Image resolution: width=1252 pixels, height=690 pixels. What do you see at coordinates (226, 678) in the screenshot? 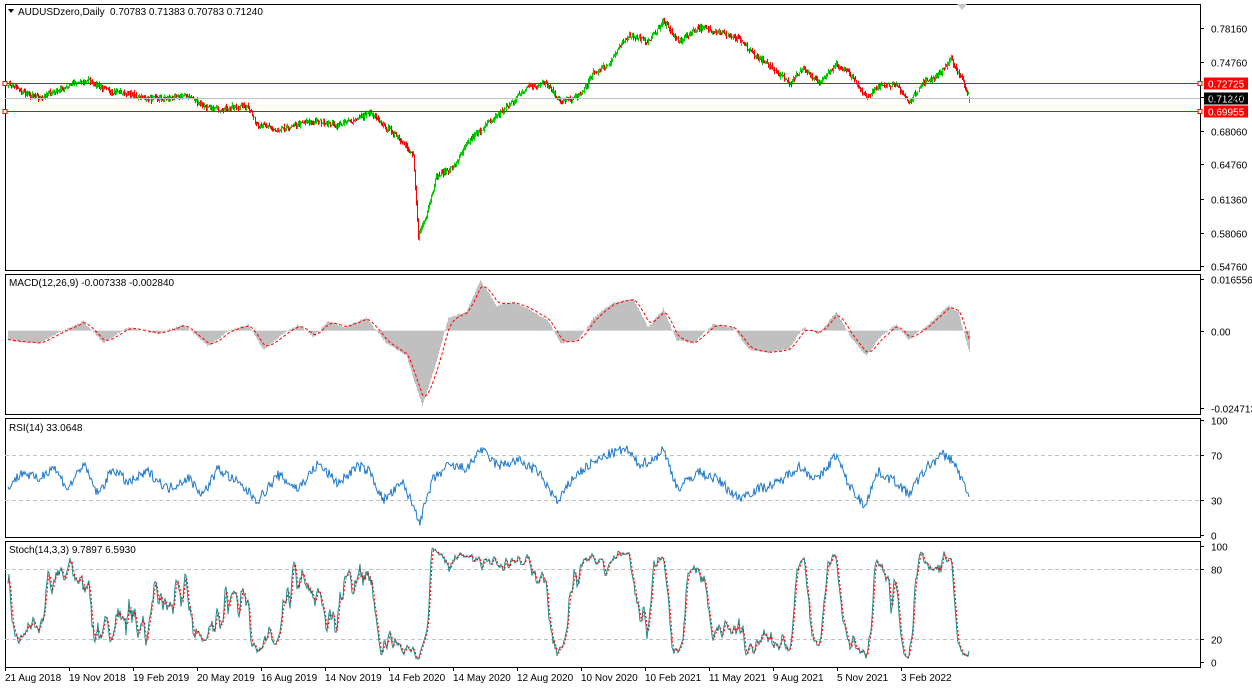
I see `xtick-label-3: 20 May 2019` at bounding box center [226, 678].